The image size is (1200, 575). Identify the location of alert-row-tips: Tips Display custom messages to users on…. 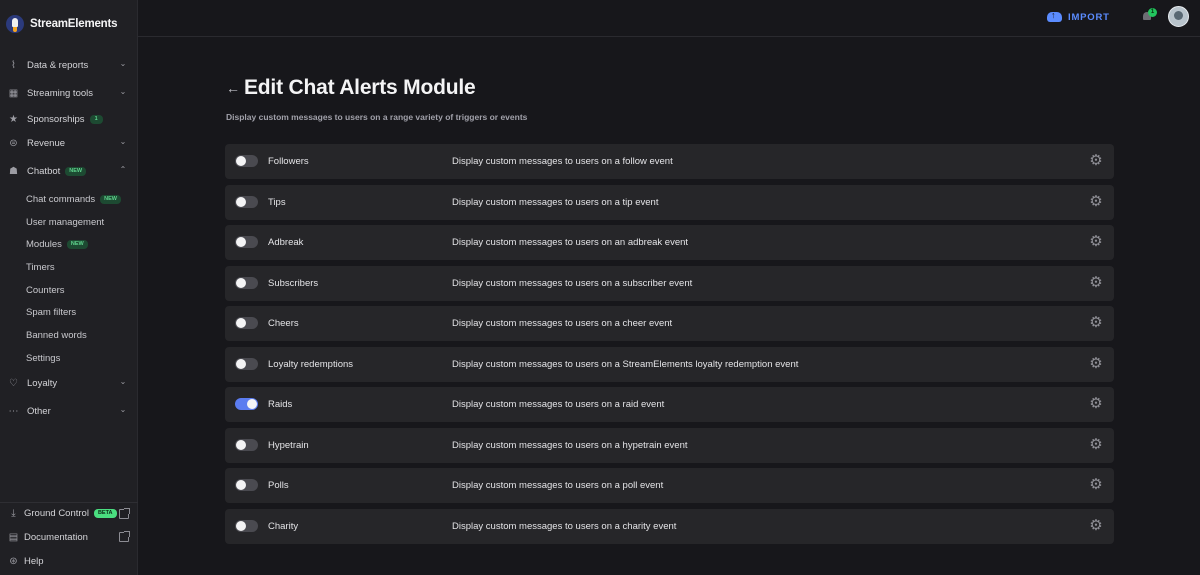
(669, 202).